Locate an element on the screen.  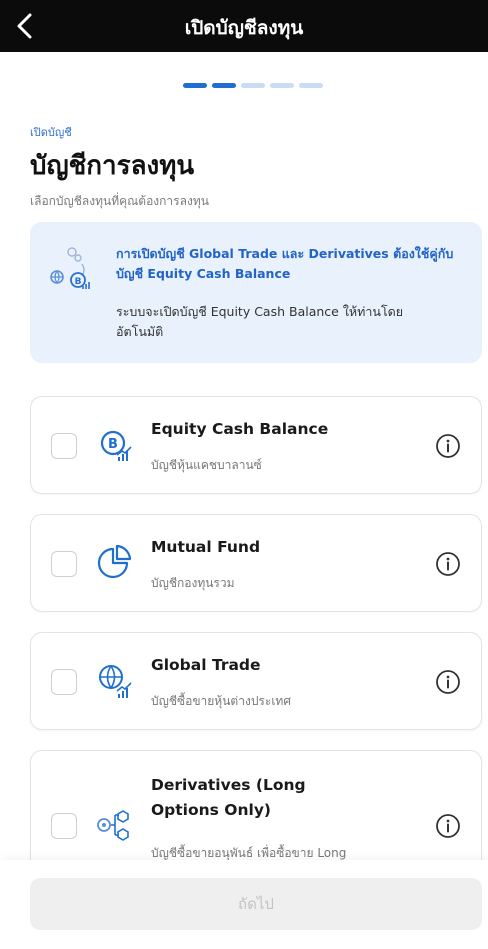
account-name: Equity Cash Balance is located at coordinates (240, 429).